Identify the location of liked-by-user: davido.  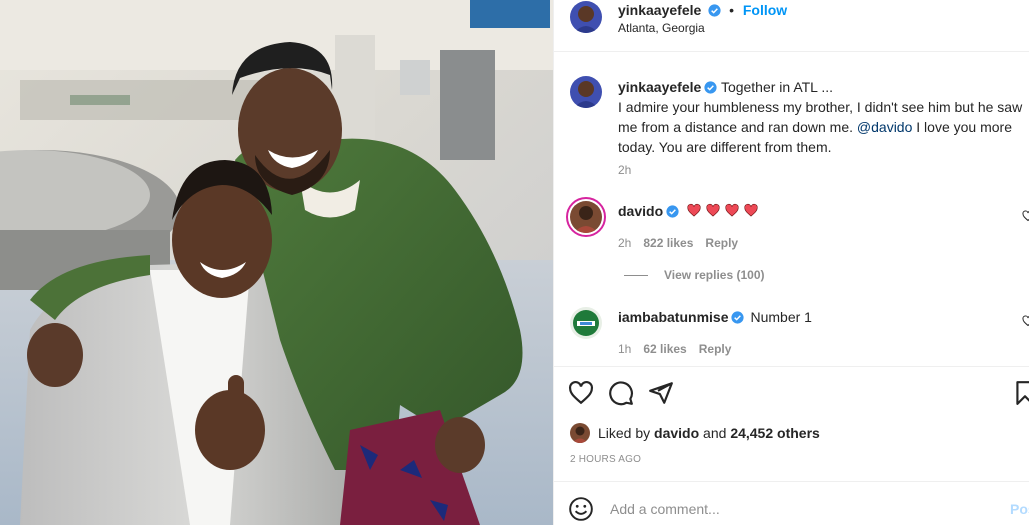
(676, 433).